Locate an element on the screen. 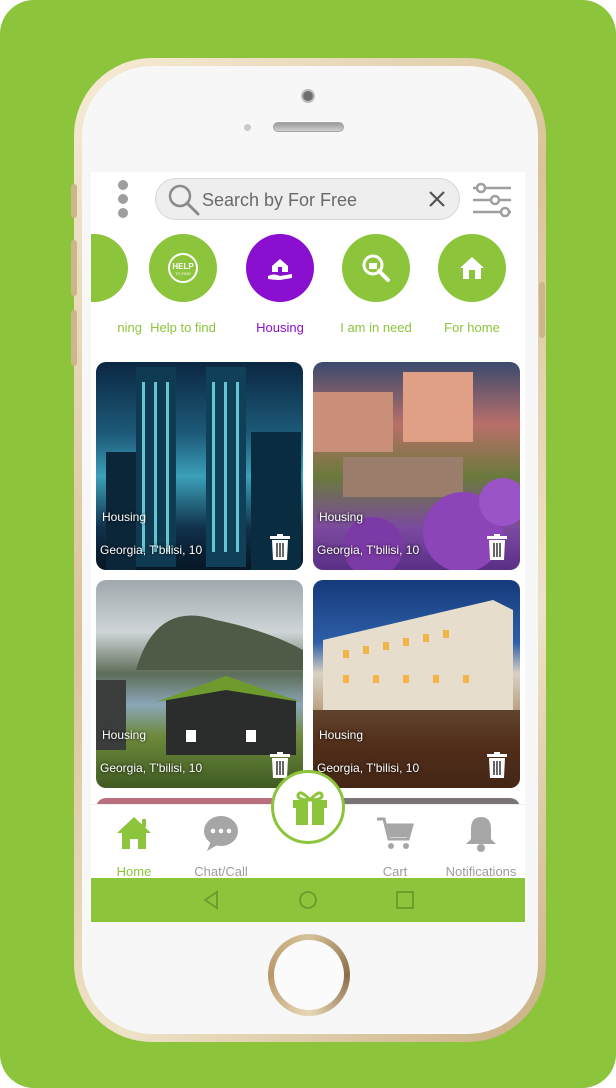 Image resolution: width=616 pixels, height=1088 pixels. chat-bubble-icon is located at coordinates (221, 833).